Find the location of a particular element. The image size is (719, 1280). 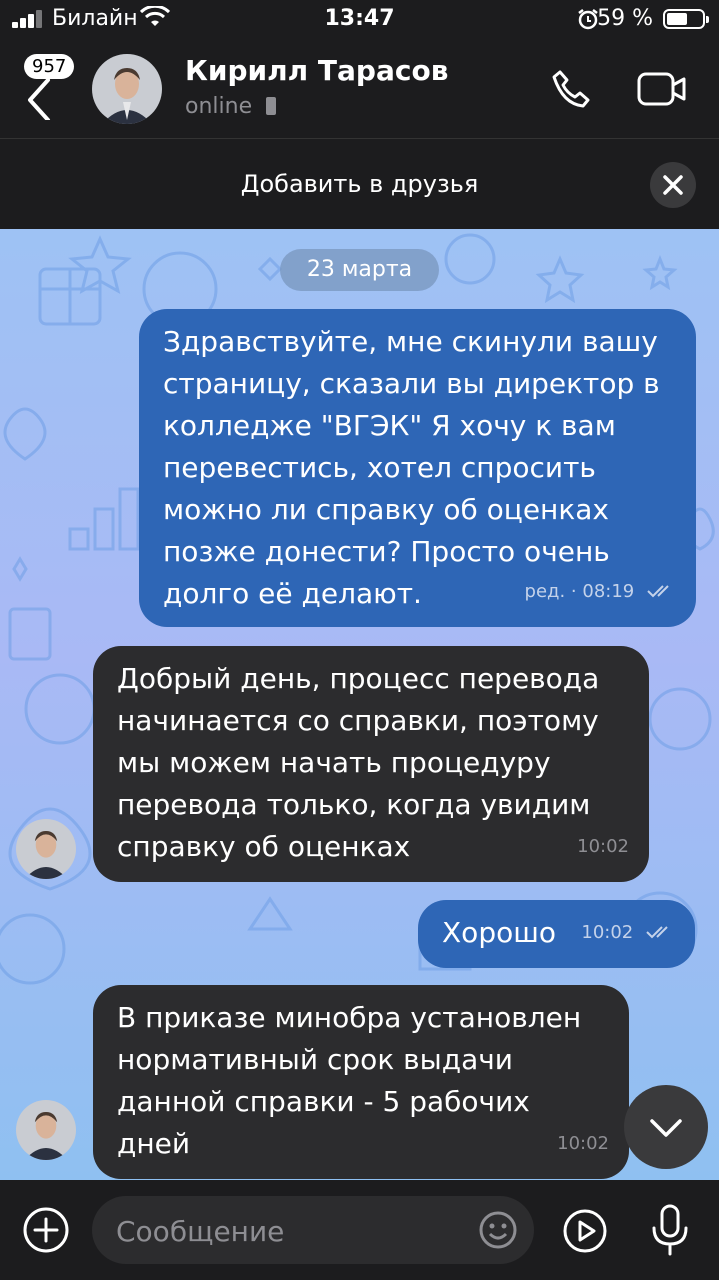

presence-status: online is located at coordinates (231, 106).